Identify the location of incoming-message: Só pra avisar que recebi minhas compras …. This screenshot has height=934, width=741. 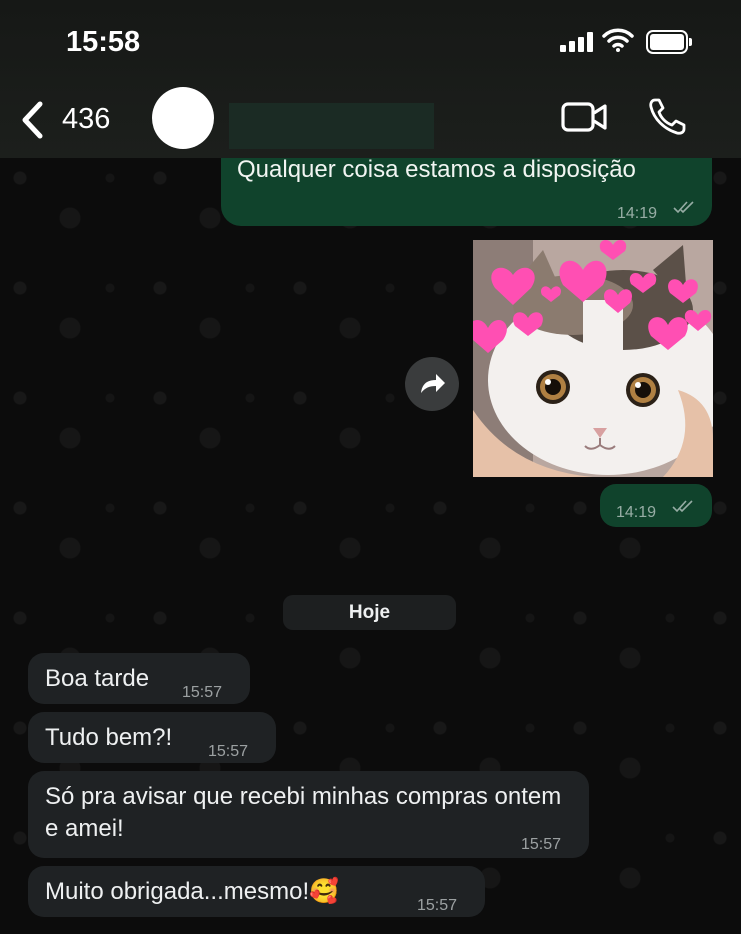
(308, 814).